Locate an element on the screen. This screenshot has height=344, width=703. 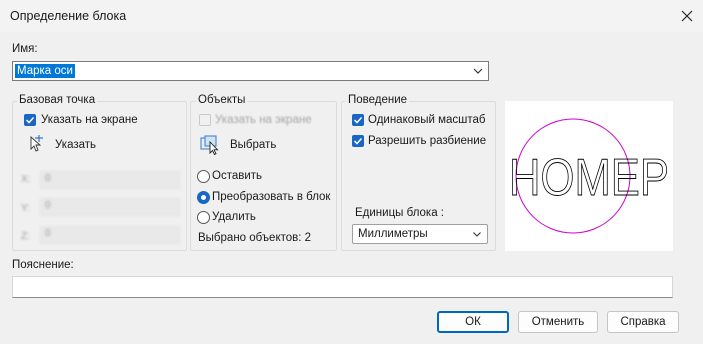
x-field is located at coordinates (110, 180).